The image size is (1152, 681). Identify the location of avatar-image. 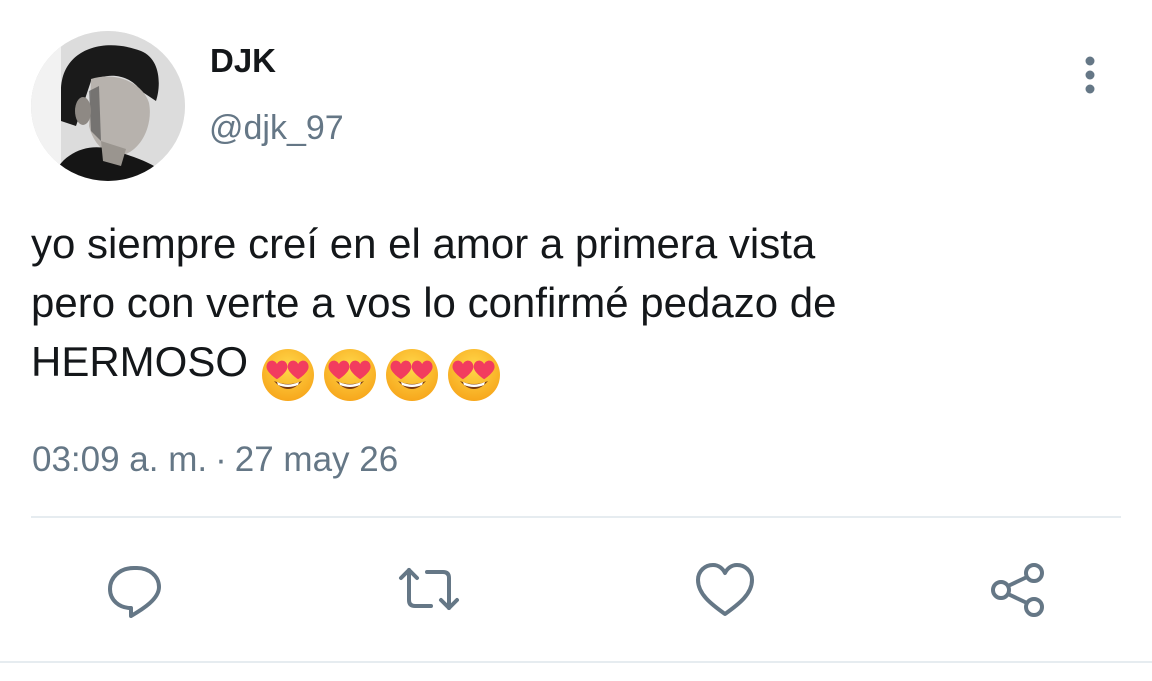
(108, 106).